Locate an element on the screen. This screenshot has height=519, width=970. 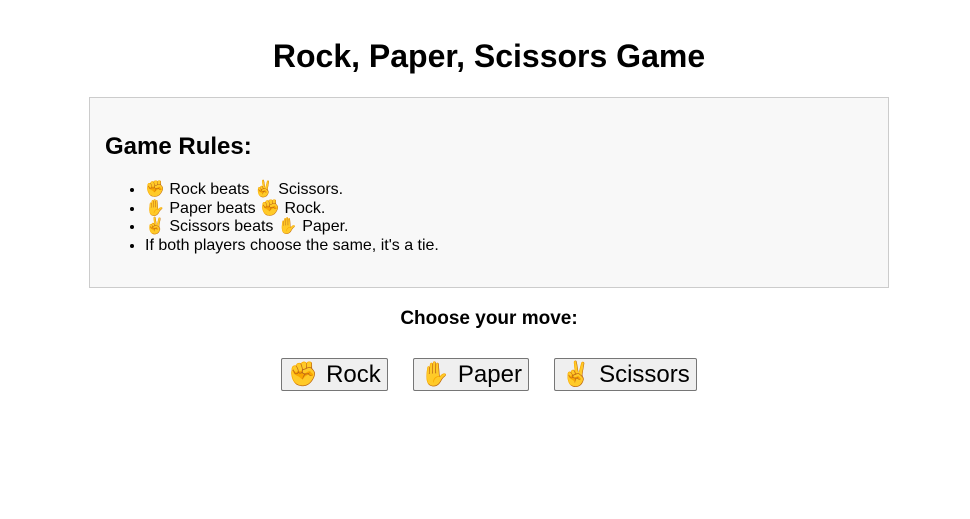
rule-text: Paper beats is located at coordinates (212, 208).